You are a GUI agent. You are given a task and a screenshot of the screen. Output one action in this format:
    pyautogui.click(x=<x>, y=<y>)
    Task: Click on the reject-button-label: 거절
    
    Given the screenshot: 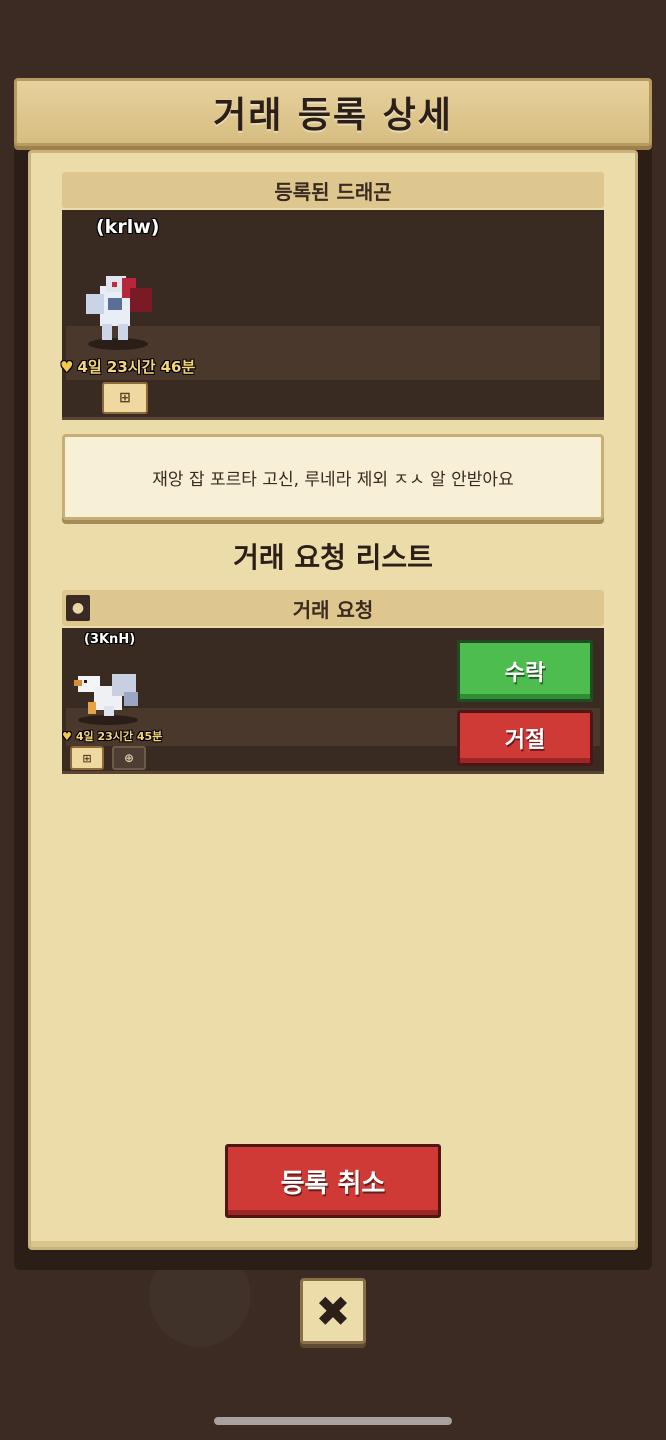 What is the action you would take?
    pyautogui.click(x=525, y=740)
    